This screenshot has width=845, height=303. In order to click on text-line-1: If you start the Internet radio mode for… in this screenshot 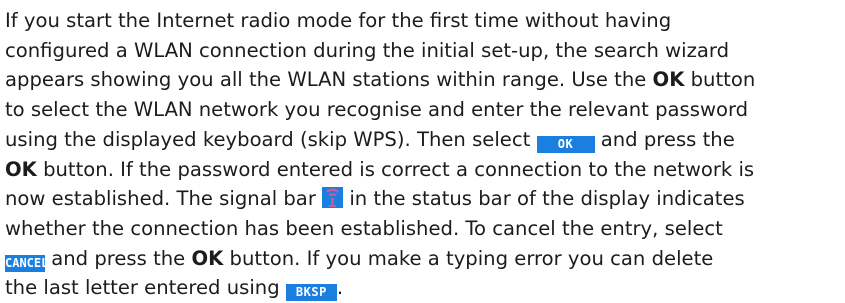, I will do `click(338, 20)`.